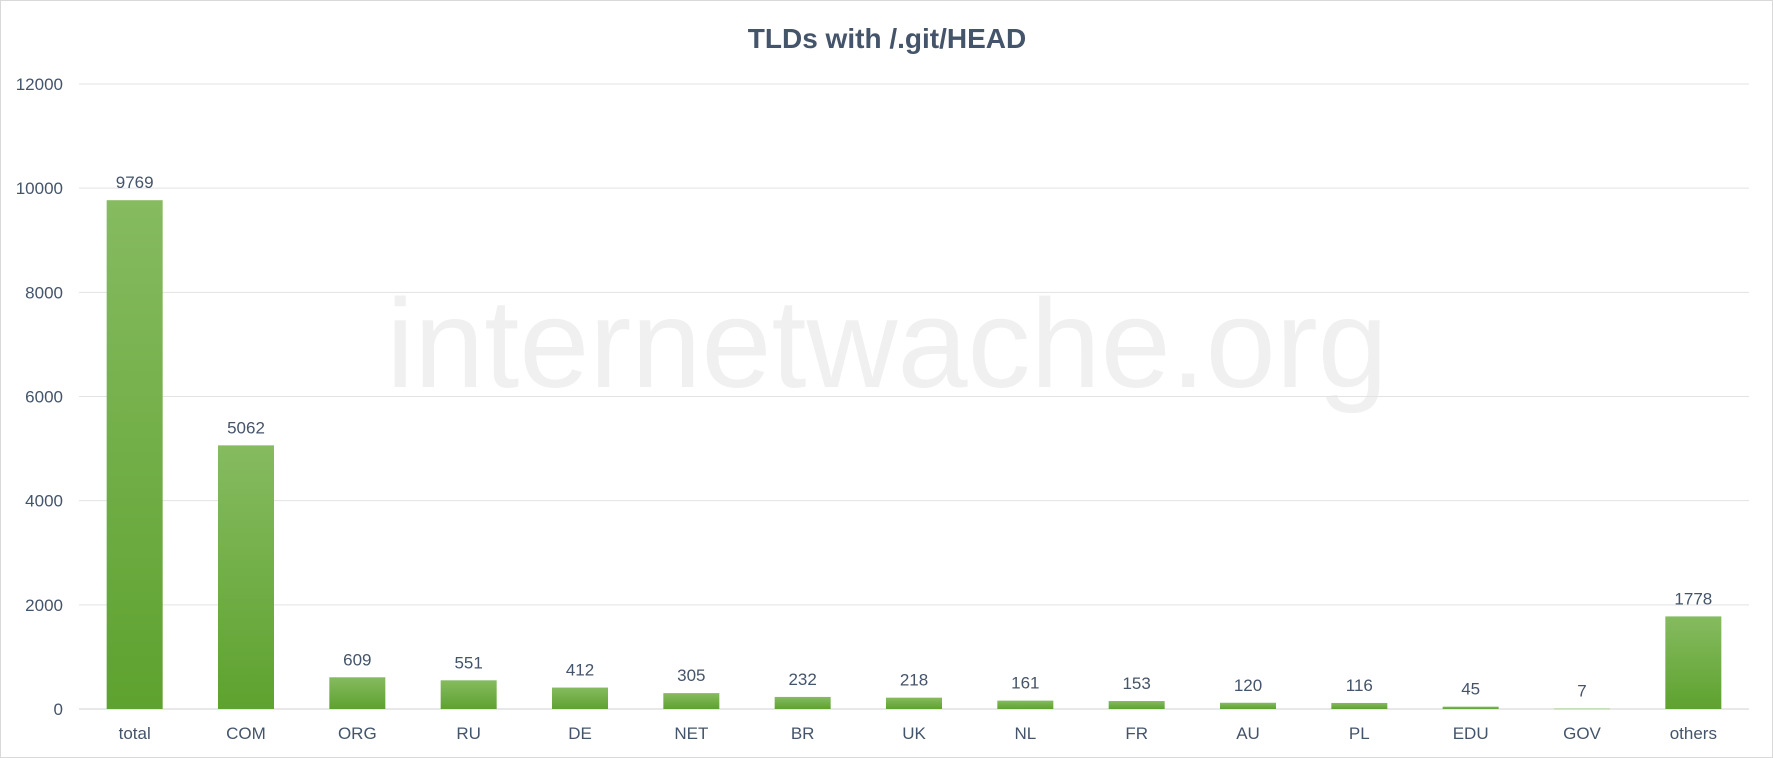 The width and height of the screenshot is (1773, 758). What do you see at coordinates (914, 680) in the screenshot?
I see `data-label: 218` at bounding box center [914, 680].